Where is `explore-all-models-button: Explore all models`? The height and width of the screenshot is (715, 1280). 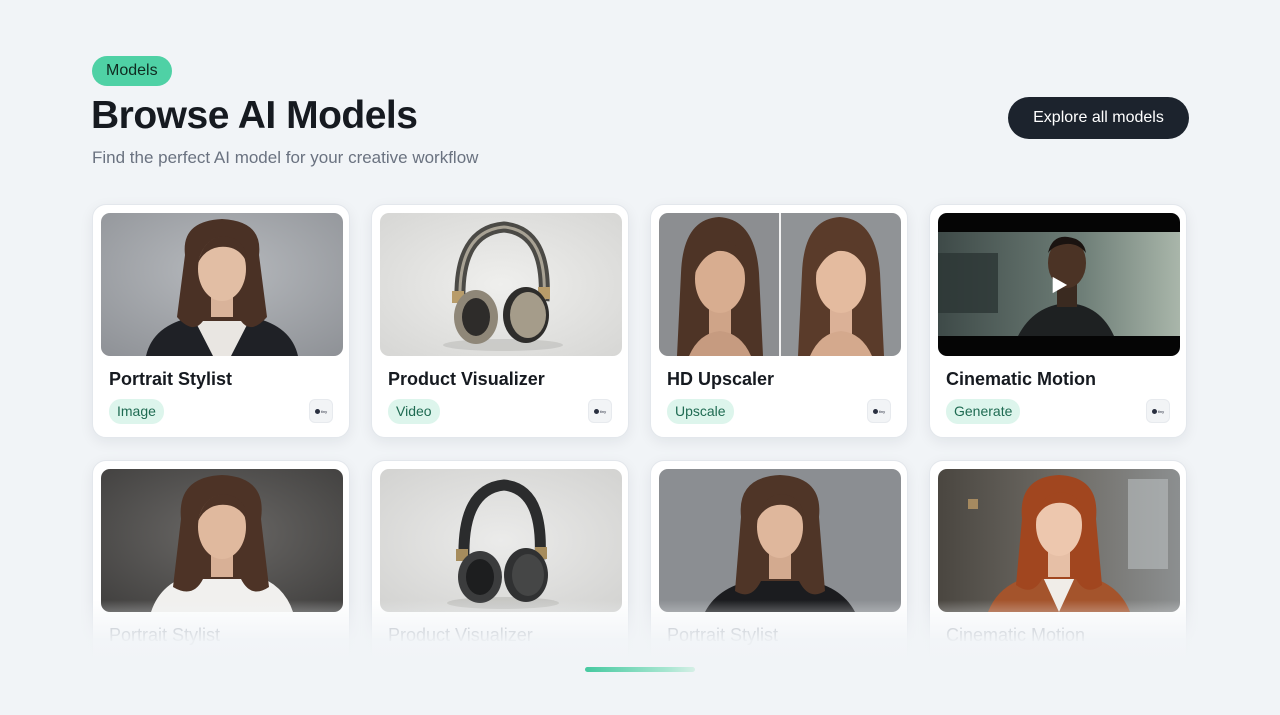 explore-all-models-button: Explore all models is located at coordinates (1098, 118).